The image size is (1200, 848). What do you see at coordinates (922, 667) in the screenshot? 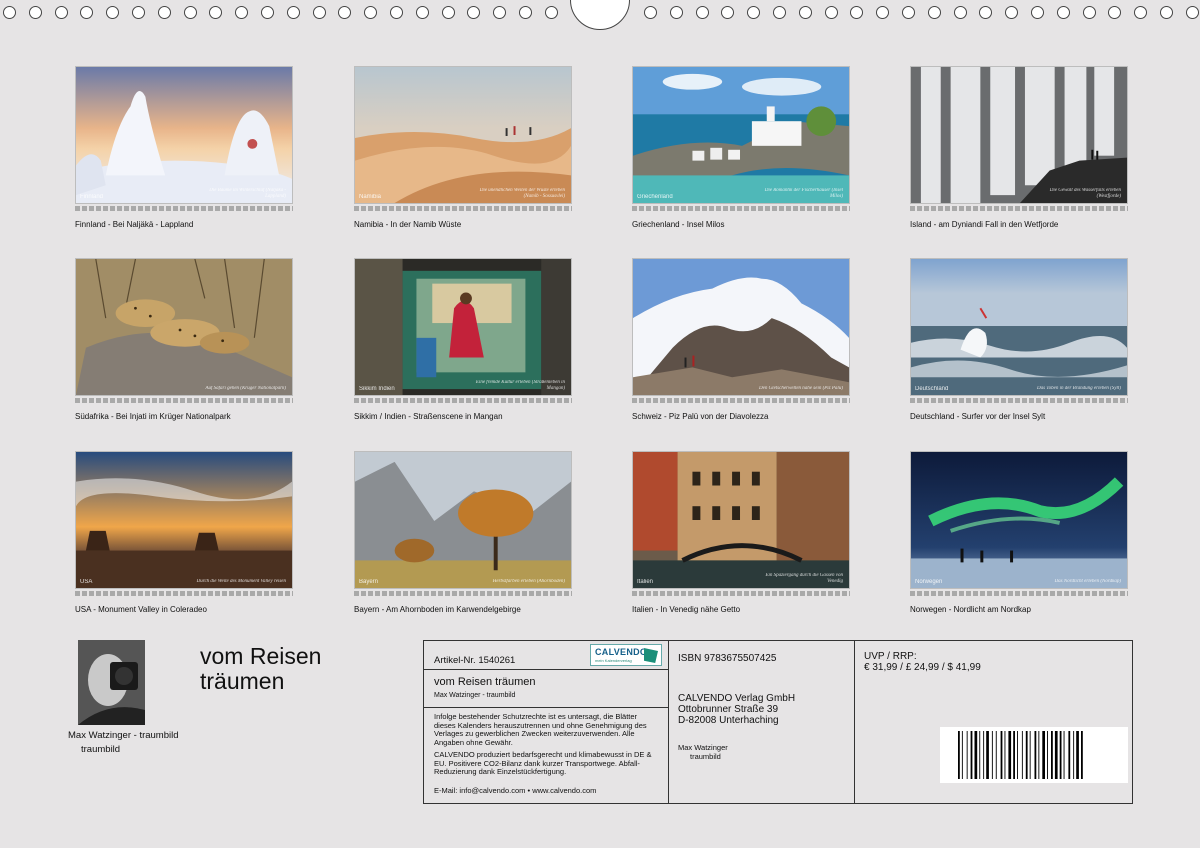
I see `price-value: € 31,99 / £ 24,99 / $ 41,99` at bounding box center [922, 667].